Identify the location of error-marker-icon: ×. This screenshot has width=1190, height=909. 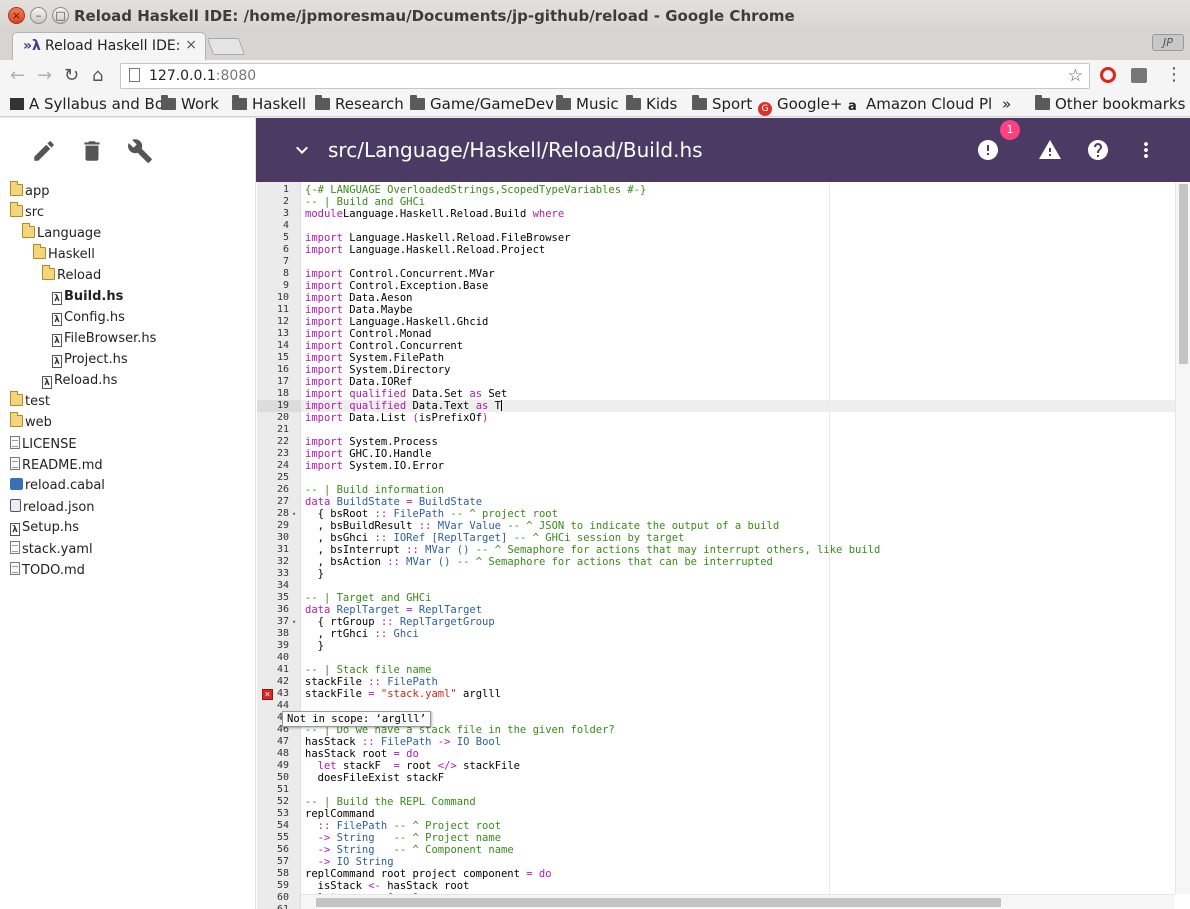
(267, 694).